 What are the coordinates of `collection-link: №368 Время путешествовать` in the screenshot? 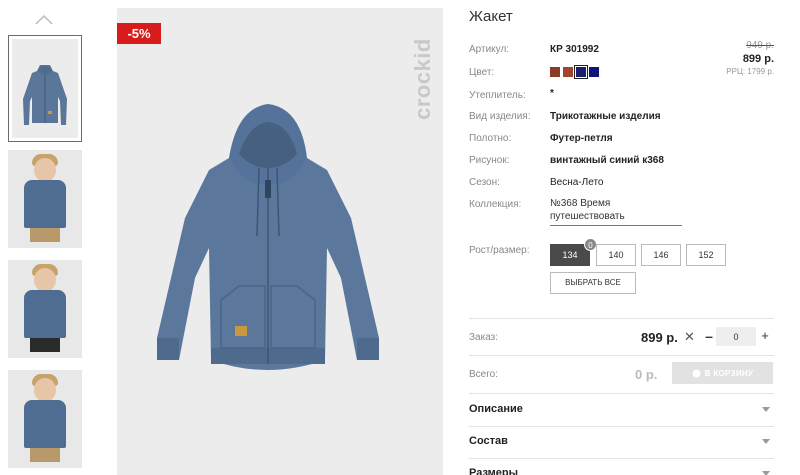 It's located at (616, 211).